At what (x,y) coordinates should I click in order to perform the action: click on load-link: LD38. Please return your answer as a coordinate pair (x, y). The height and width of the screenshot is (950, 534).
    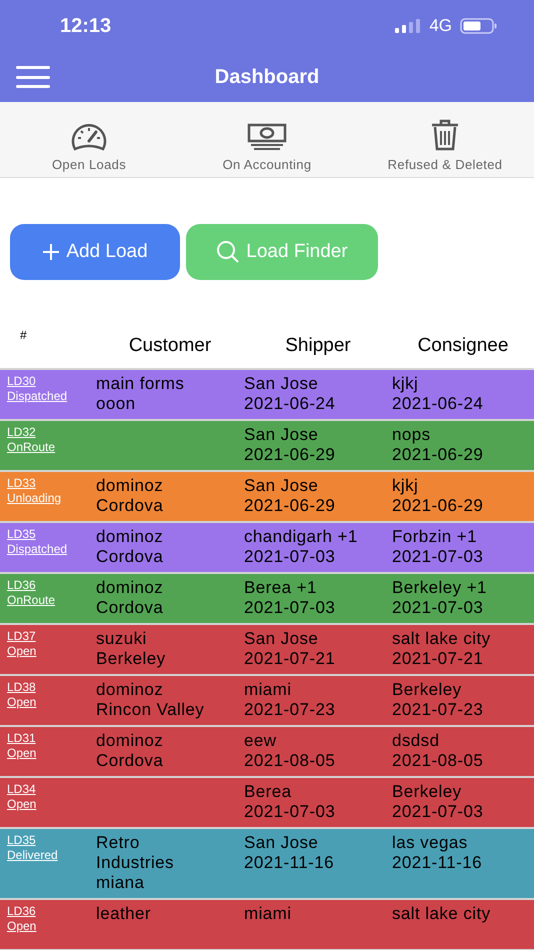
    Looking at the image, I should click on (21, 687).